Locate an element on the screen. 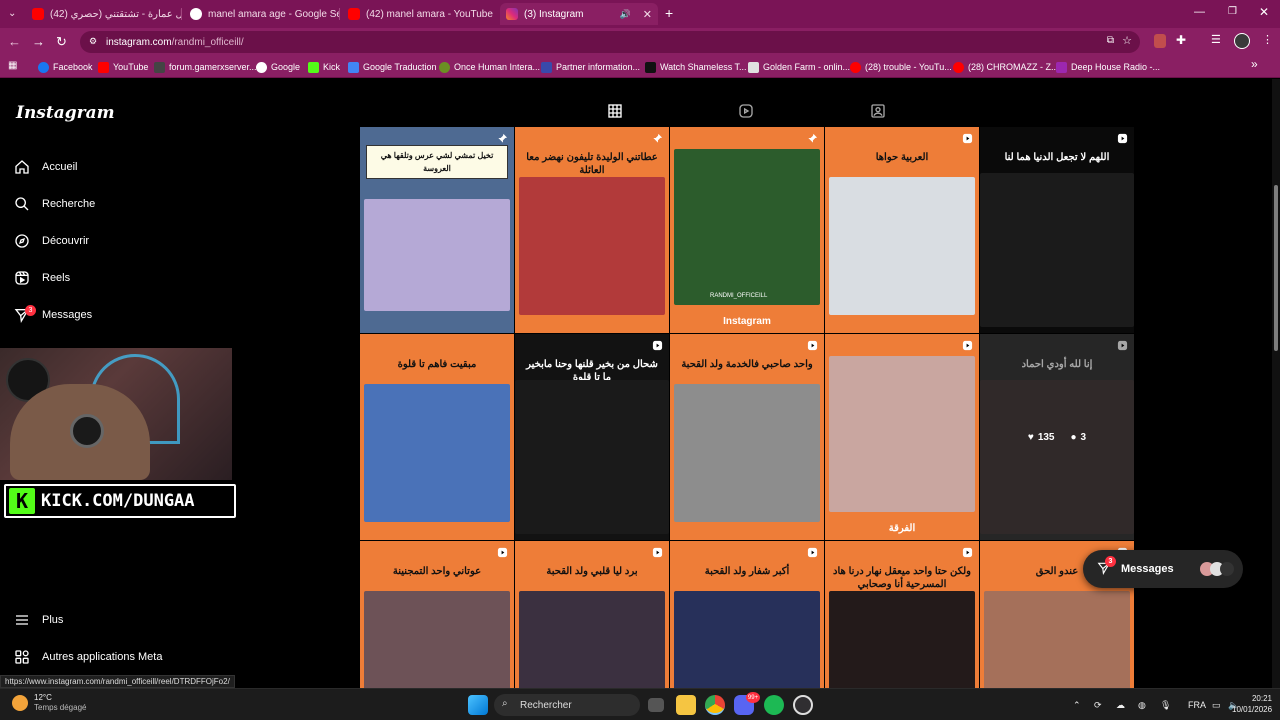 The width and height of the screenshot is (1280, 720). reading-list-icon: ☰ is located at coordinates (1216, 39).